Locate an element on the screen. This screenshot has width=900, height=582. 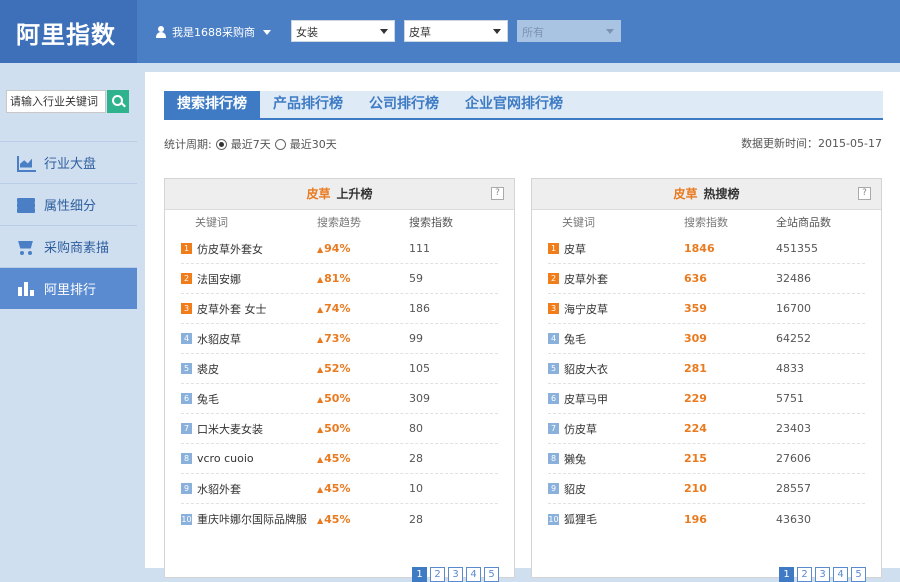
keyword: 皮草 is located at coordinates (575, 249).